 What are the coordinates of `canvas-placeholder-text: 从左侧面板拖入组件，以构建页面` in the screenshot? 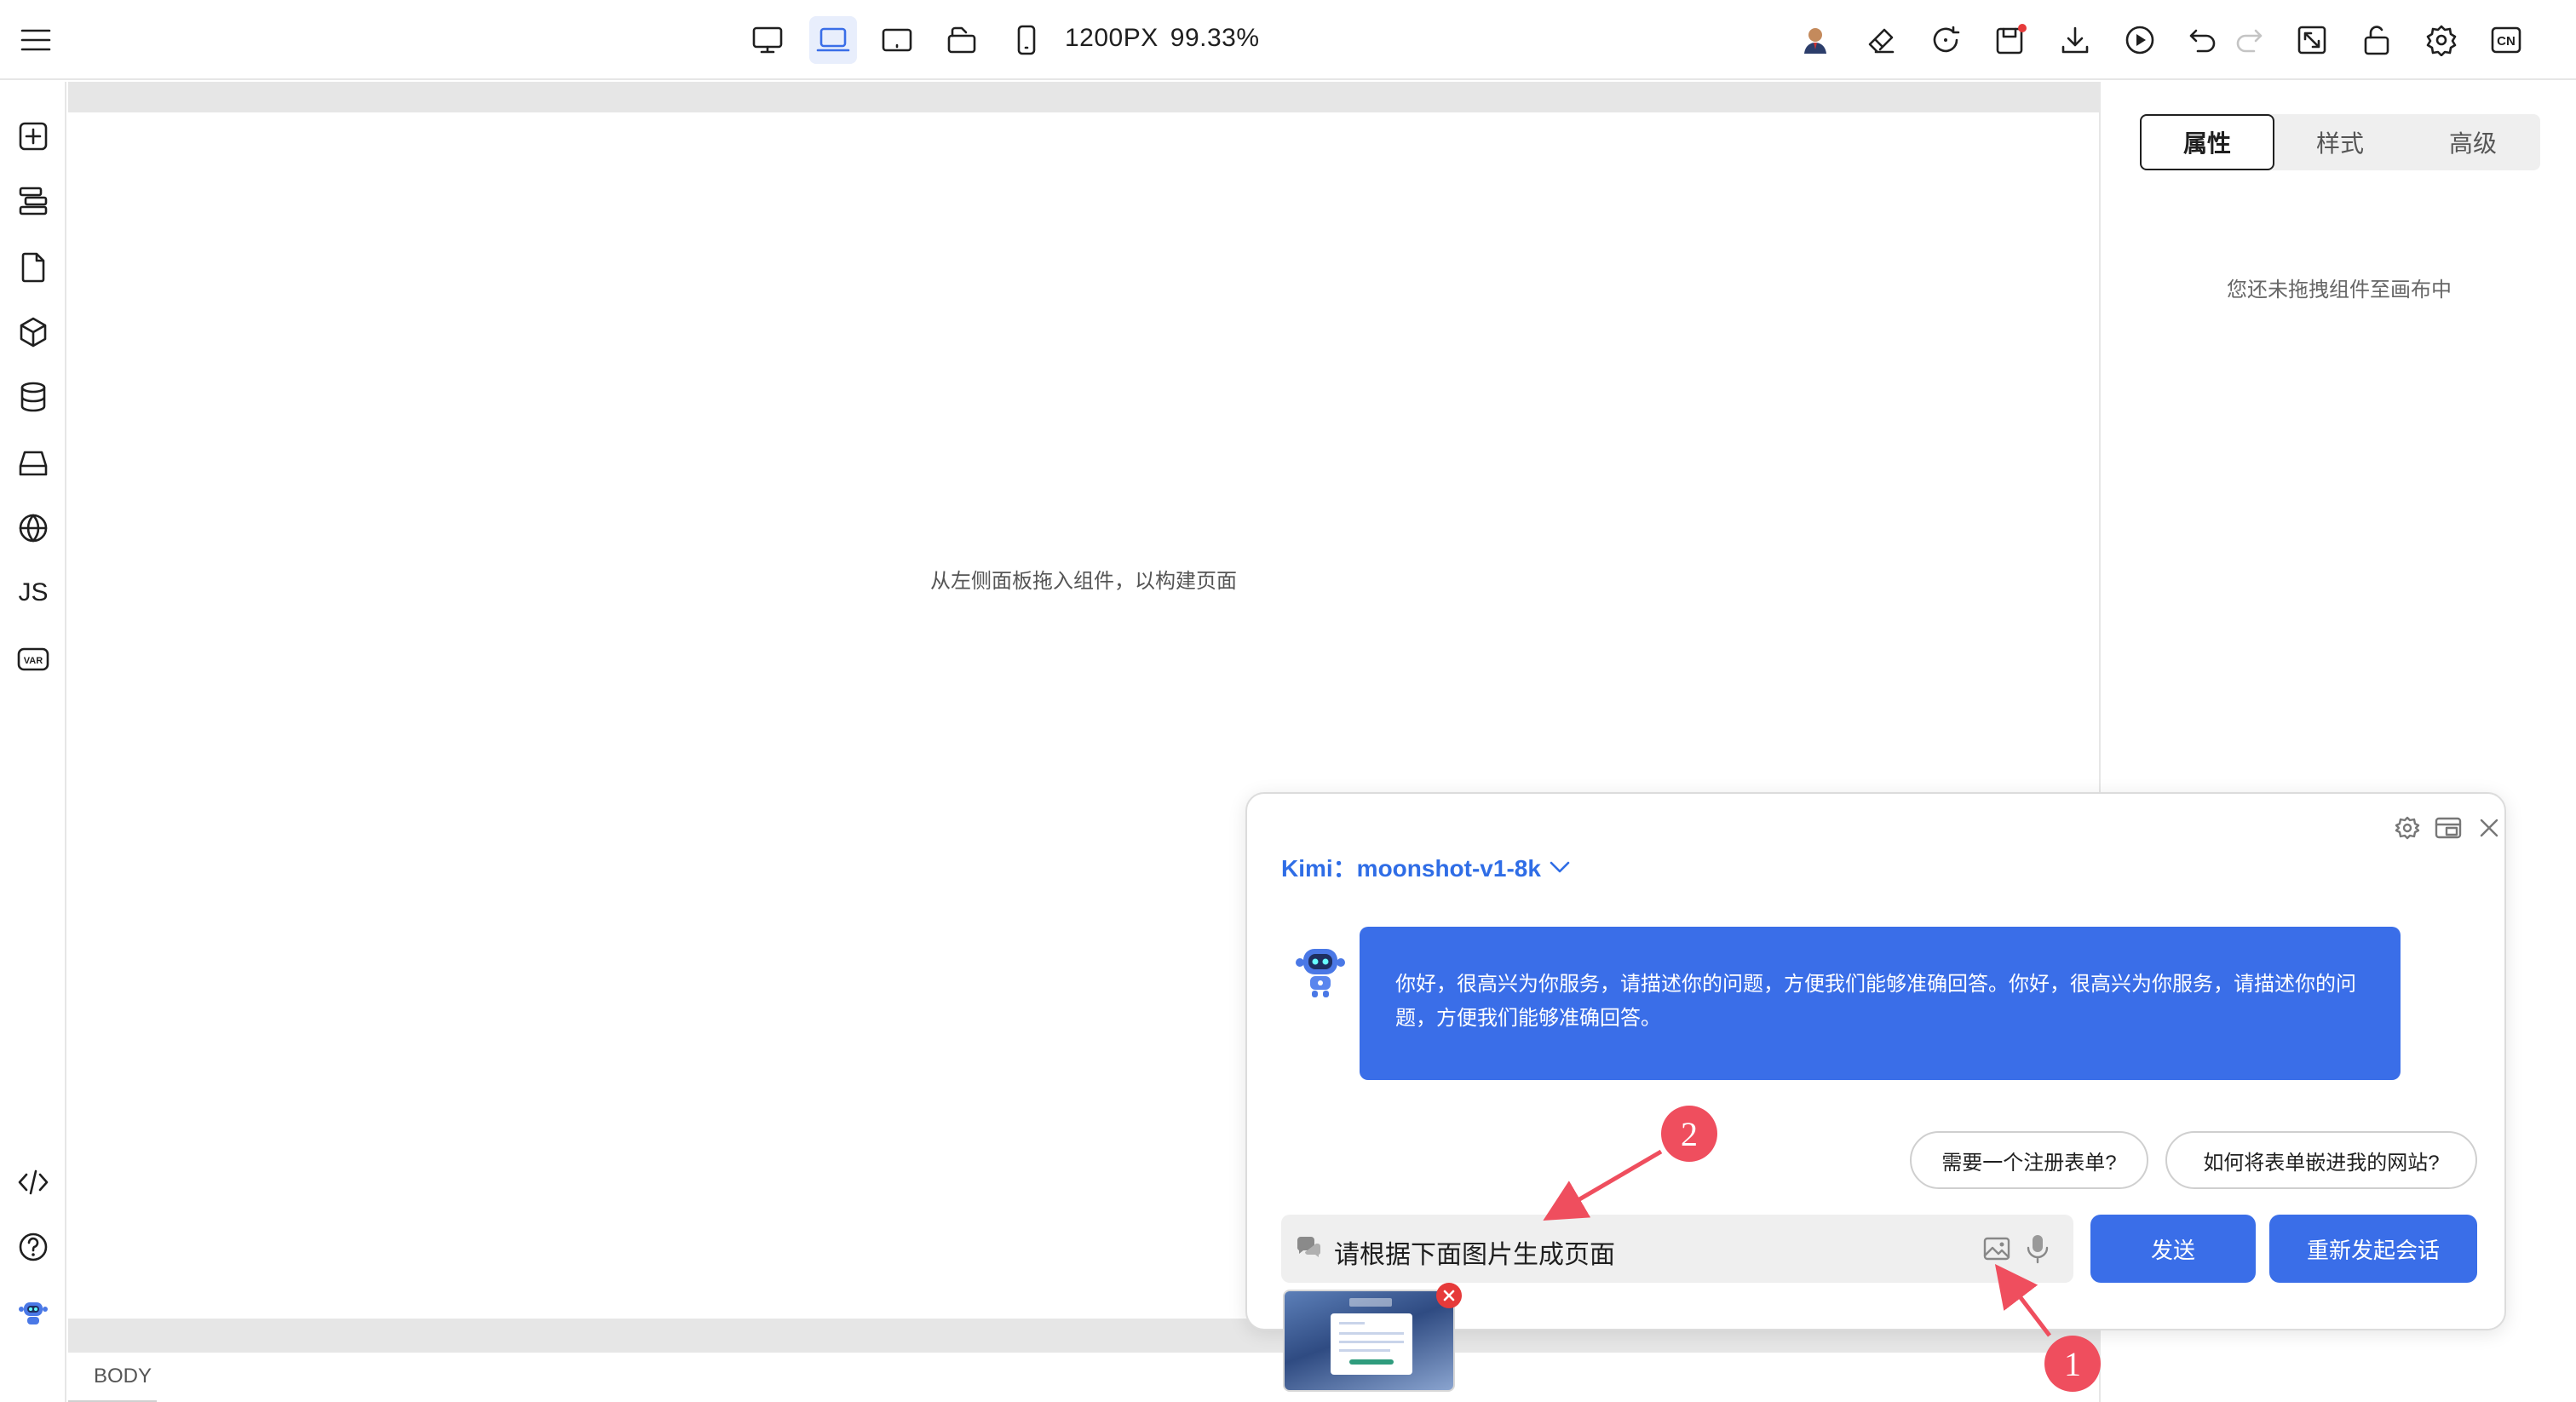 It's located at (1083, 581).